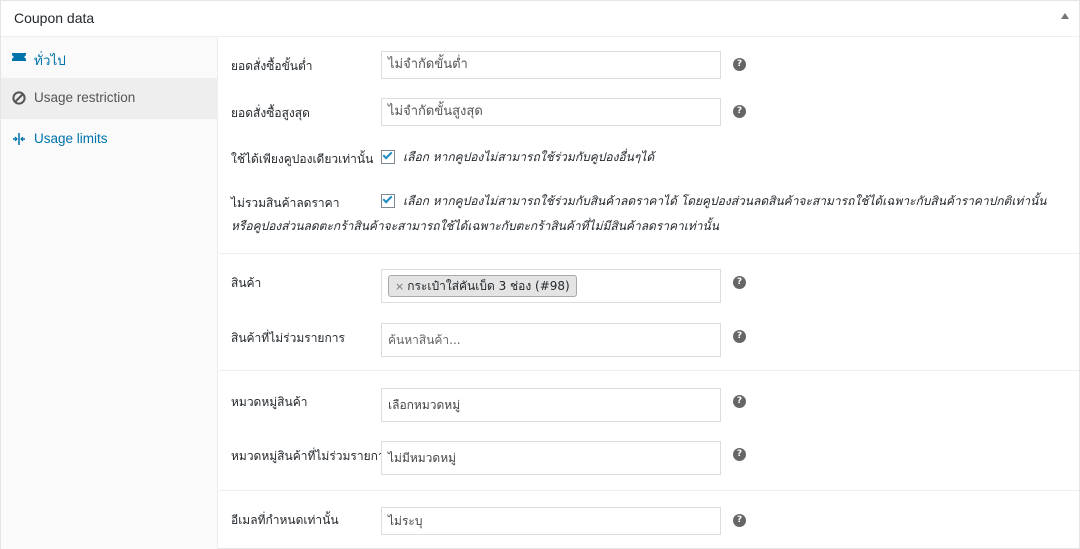 This screenshot has width=1080, height=549. What do you see at coordinates (739, 111) in the screenshot?
I see `maximum-spend-help-icon: ?` at bounding box center [739, 111].